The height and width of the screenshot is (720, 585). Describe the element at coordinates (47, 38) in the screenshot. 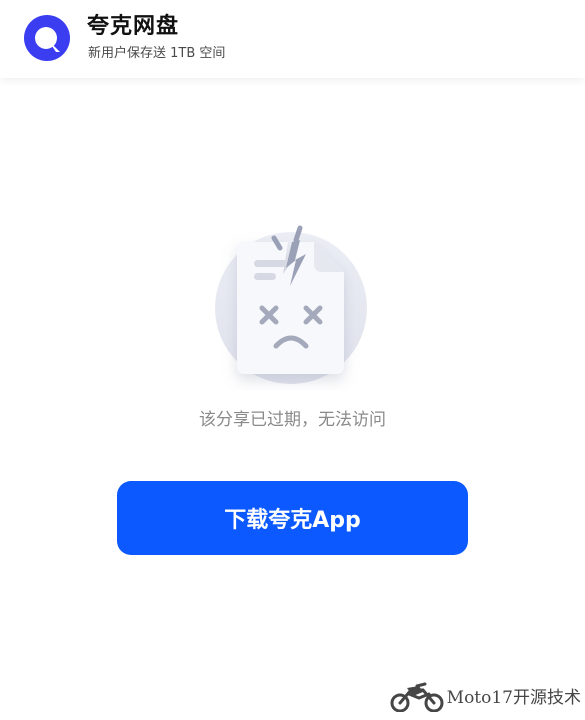

I see `quark-logo-icon` at that location.